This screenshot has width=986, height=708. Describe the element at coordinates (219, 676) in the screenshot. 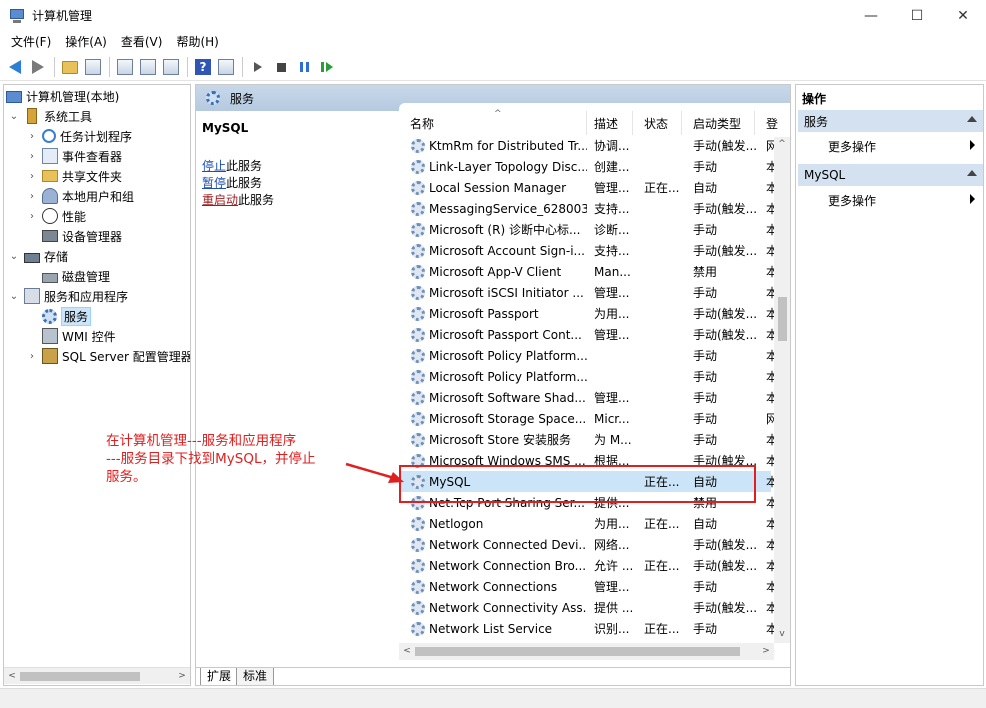

I see `tab-extended: 扩展` at that location.